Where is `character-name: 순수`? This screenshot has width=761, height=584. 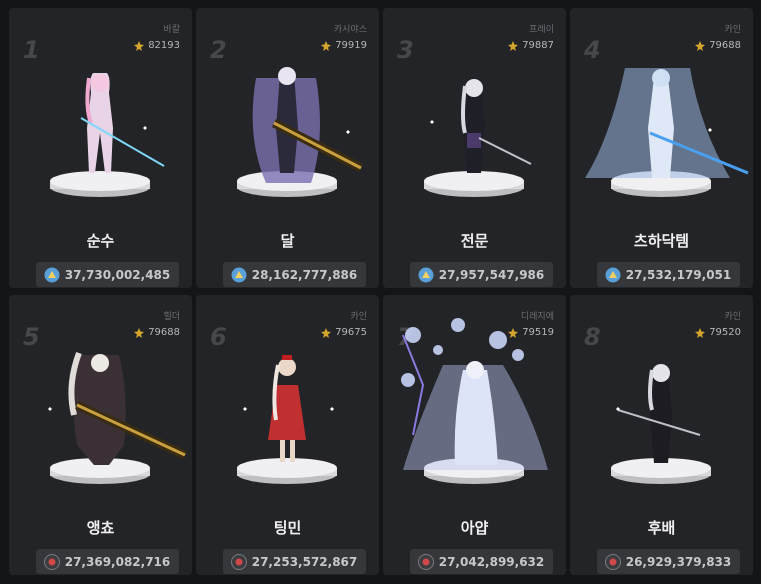 character-name: 순수 is located at coordinates (100, 241).